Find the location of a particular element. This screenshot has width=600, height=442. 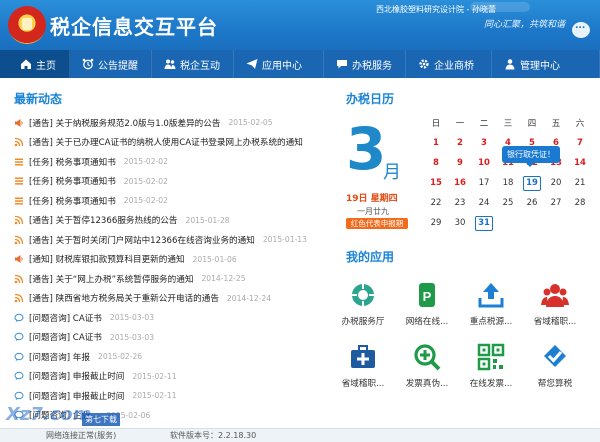

announce-icon is located at coordinates (19, 259).